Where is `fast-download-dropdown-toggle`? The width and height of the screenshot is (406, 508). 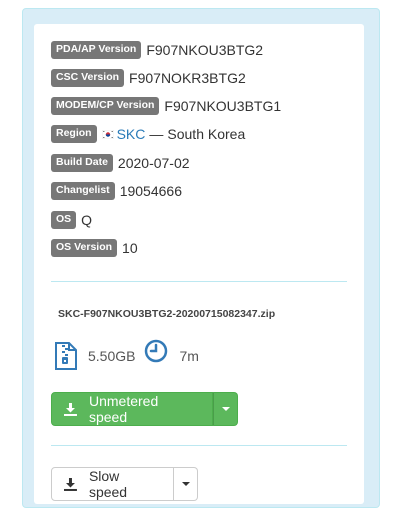
fast-download-dropdown-toggle is located at coordinates (225, 409).